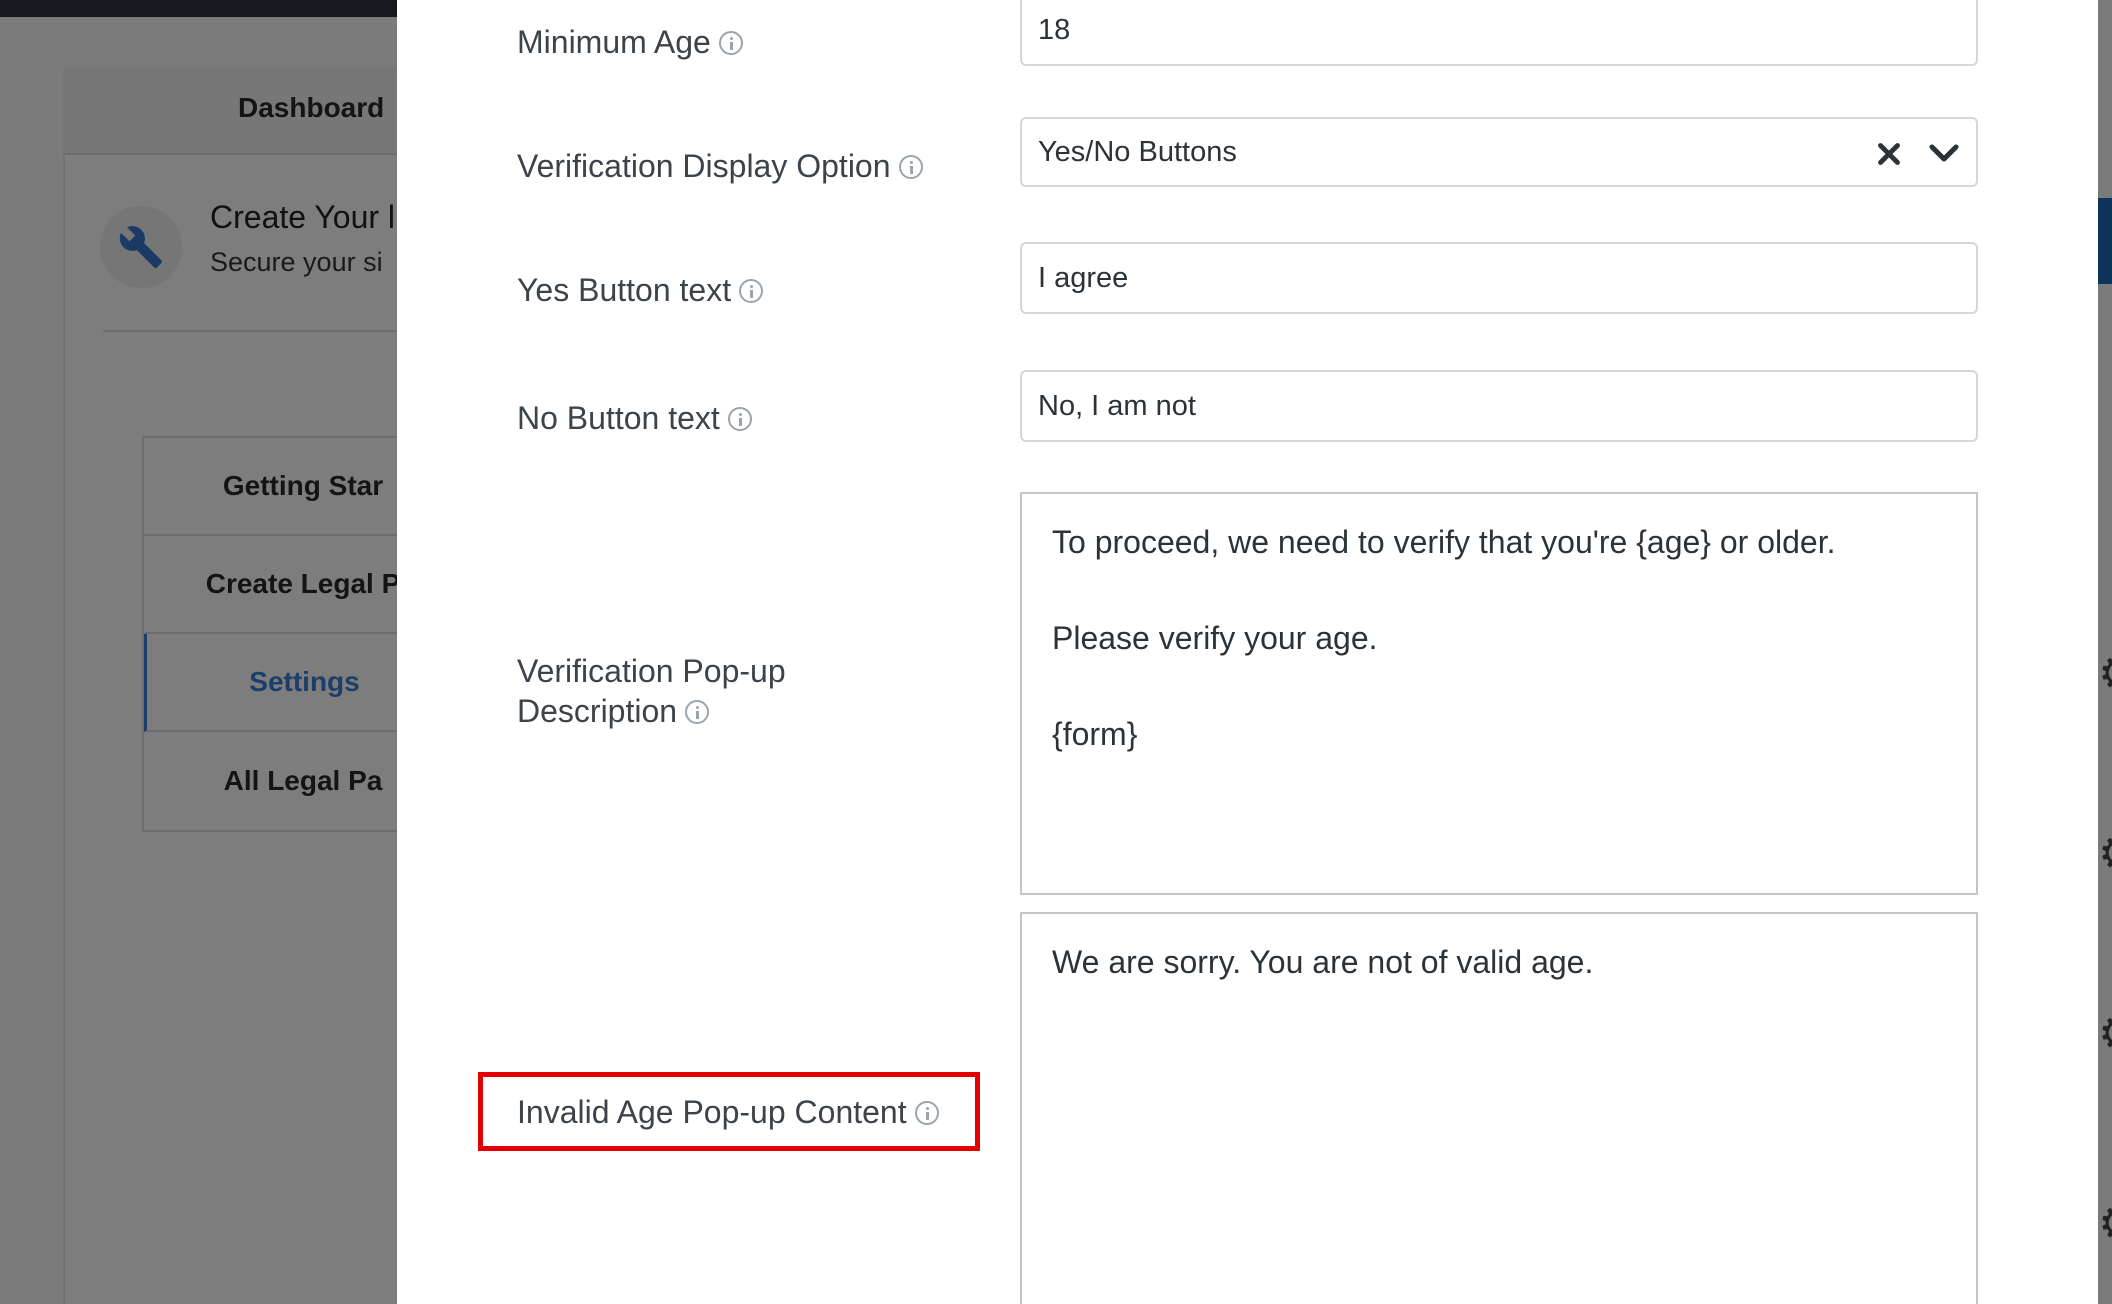 The height and width of the screenshot is (1304, 2112). Describe the element at coordinates (273, 683) in the screenshot. I see `menu-item-settings: Settings` at that location.